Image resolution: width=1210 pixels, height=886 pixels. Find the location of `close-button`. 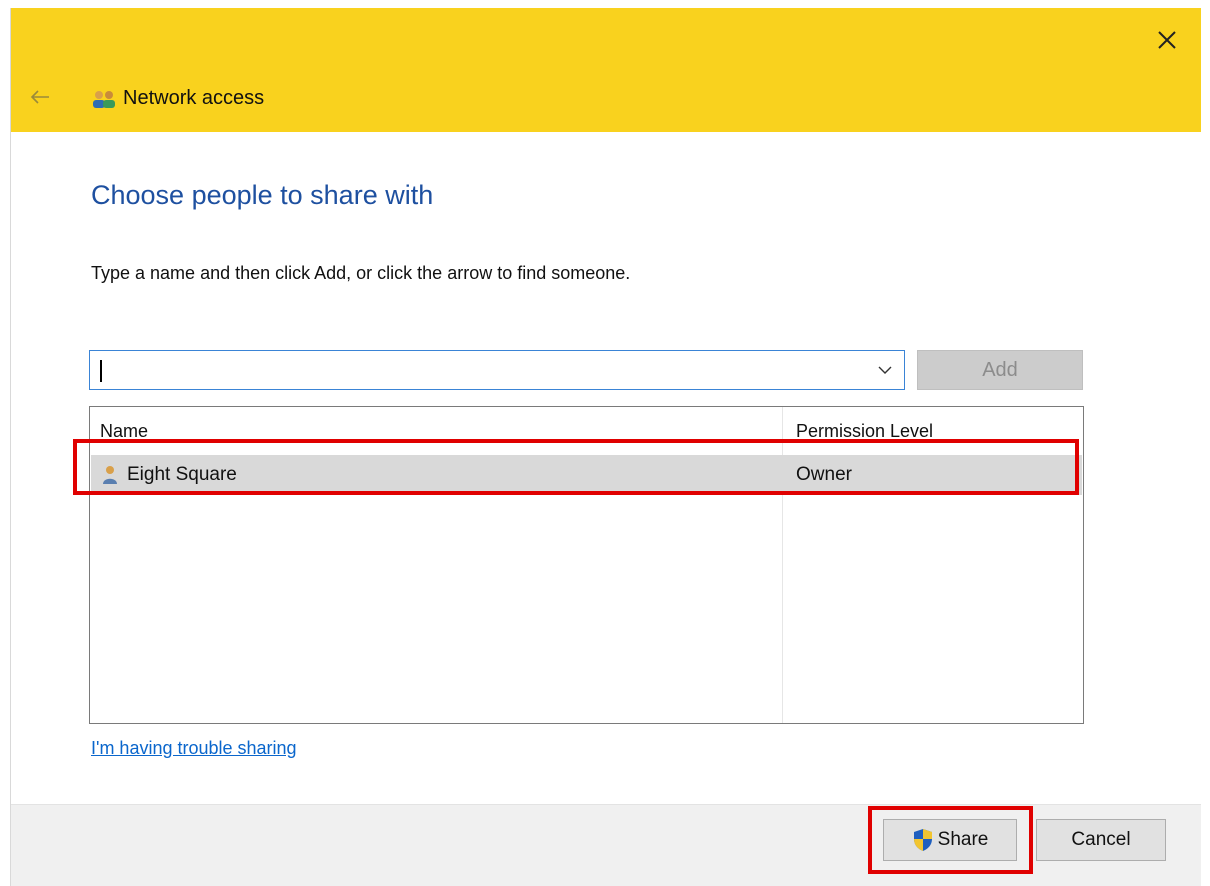

close-button is located at coordinates (1167, 40).